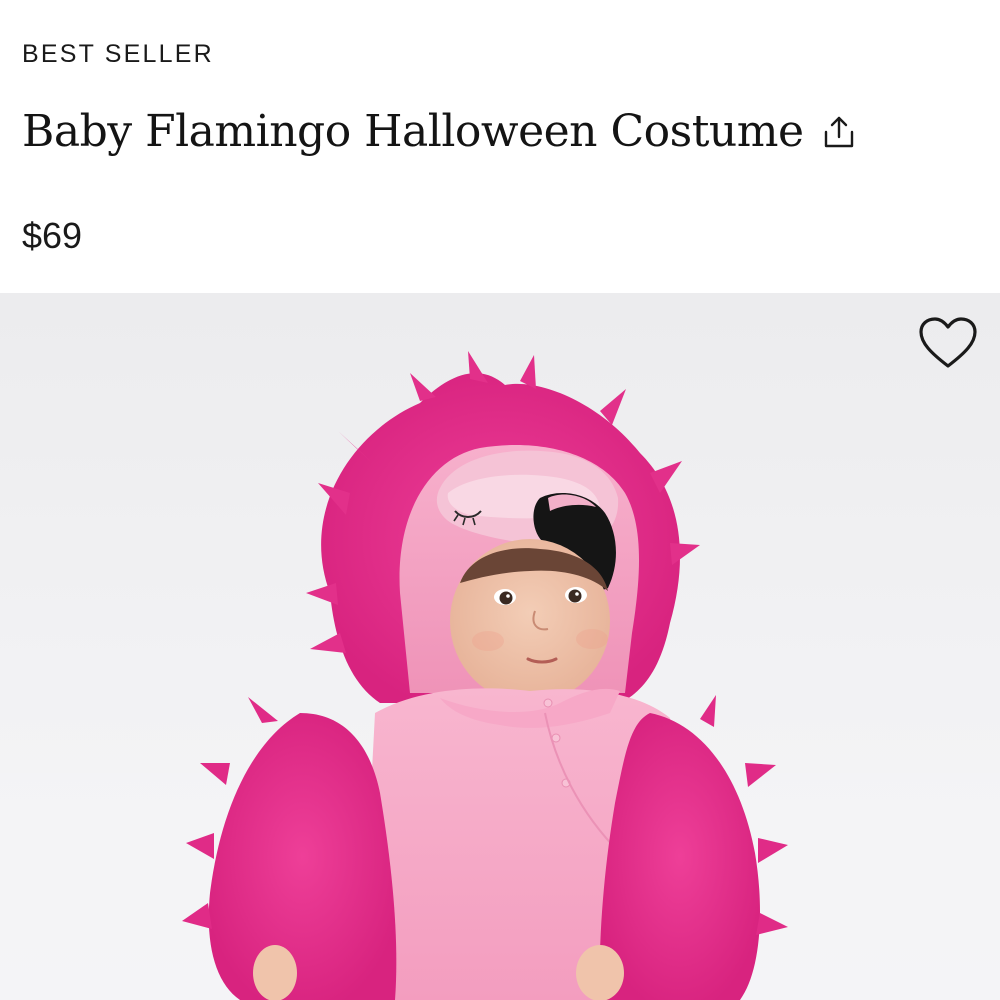 This screenshot has width=1000, height=1000. Describe the element at coordinates (118, 54) in the screenshot. I see `best-seller-badge: BEST SELLER` at that location.